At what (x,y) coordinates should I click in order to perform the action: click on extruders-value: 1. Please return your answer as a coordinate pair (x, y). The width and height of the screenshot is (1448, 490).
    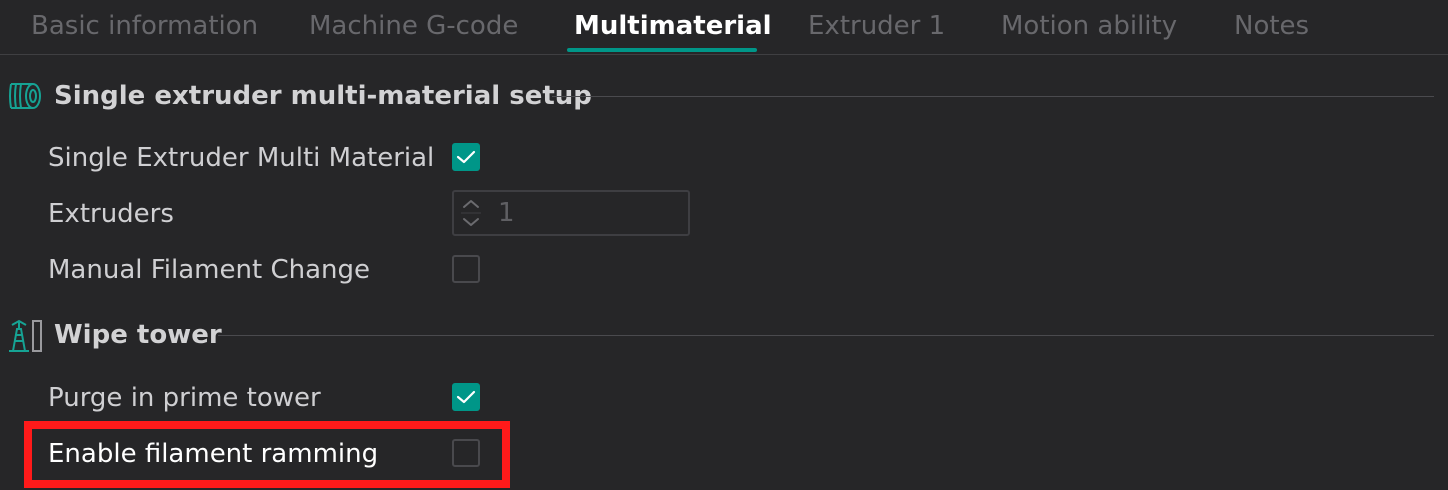
    Looking at the image, I should click on (506, 213).